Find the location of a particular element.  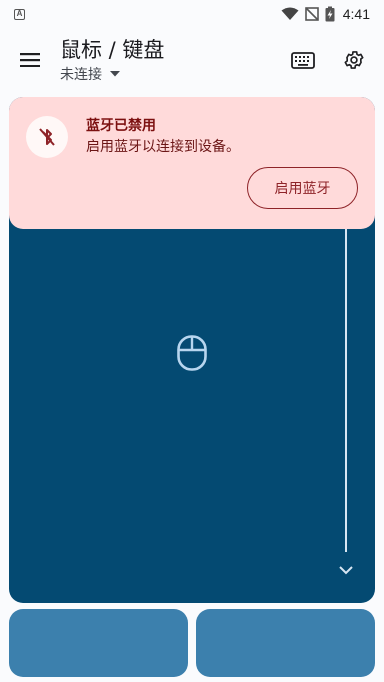

menu-button is located at coordinates (30, 60).